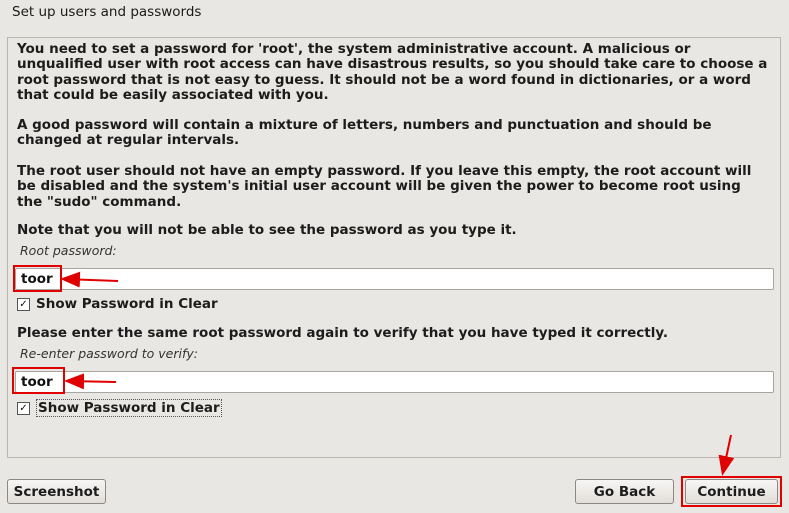  Describe the element at coordinates (394, 382) in the screenshot. I see `verify-password-input` at that location.